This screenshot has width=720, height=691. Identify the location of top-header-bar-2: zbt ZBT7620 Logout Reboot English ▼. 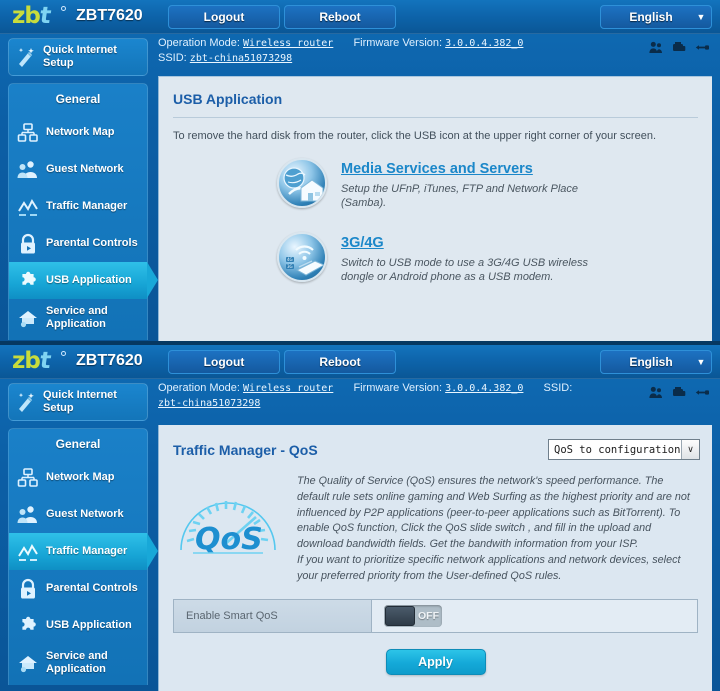
(360, 362).